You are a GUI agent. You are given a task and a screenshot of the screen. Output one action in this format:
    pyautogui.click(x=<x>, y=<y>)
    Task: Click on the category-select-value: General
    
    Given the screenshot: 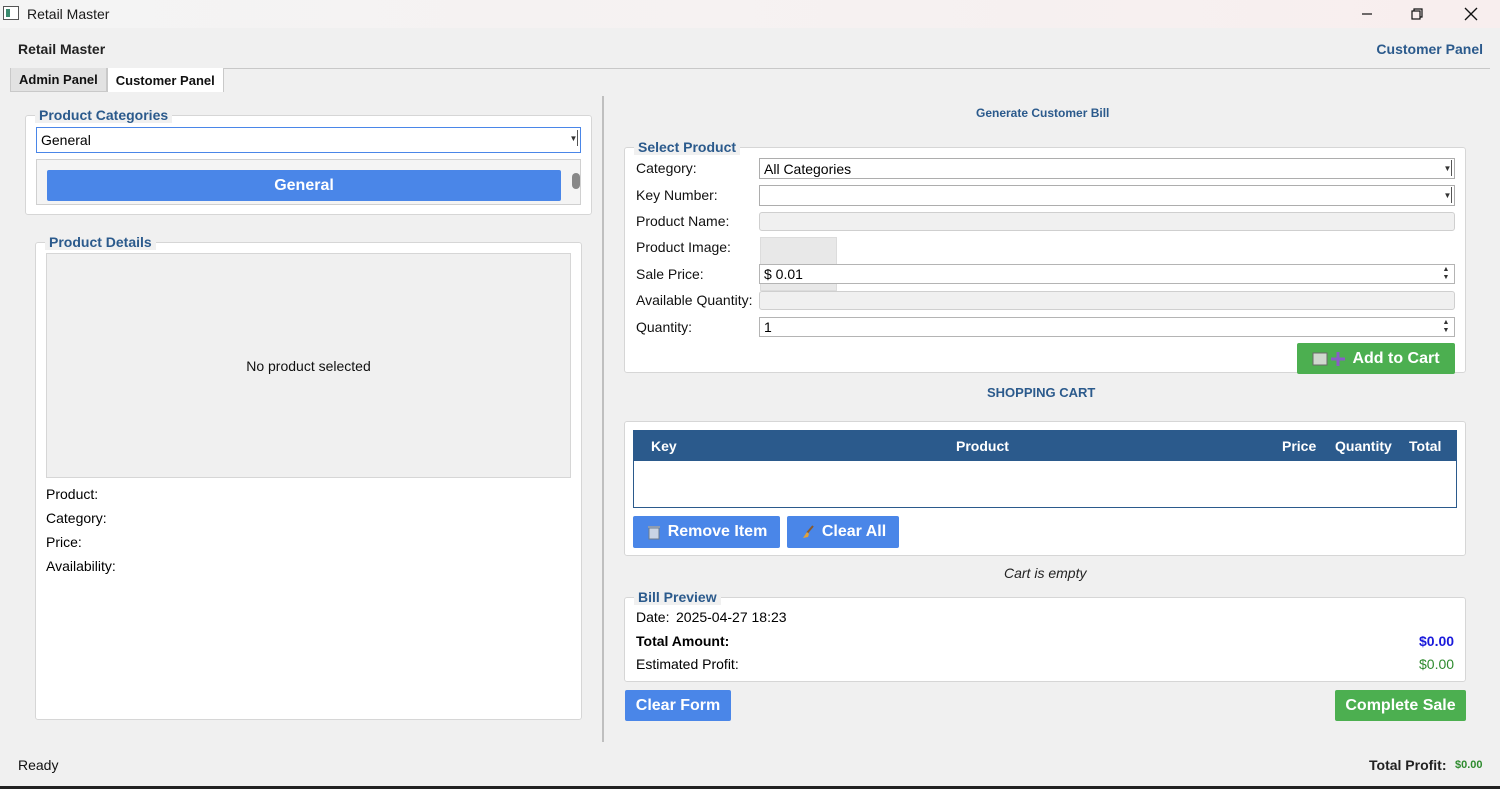 What is the action you would take?
    pyautogui.click(x=66, y=140)
    